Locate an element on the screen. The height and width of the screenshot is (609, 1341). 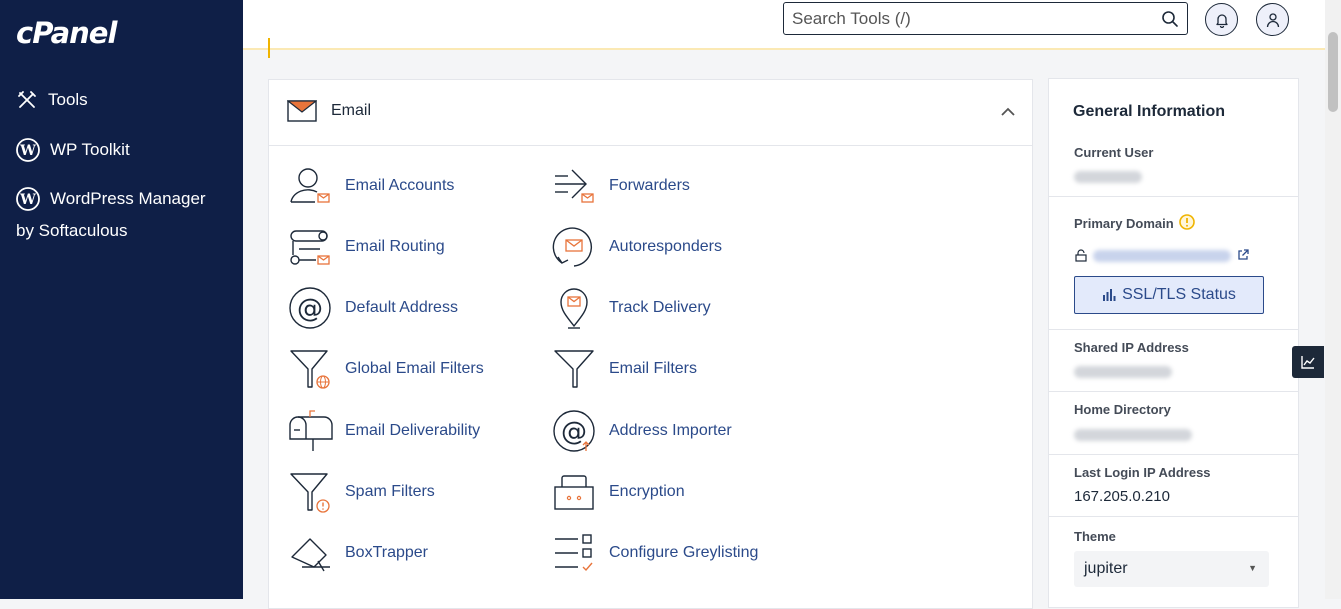
tool-label: Spam Filters is located at coordinates (390, 491).